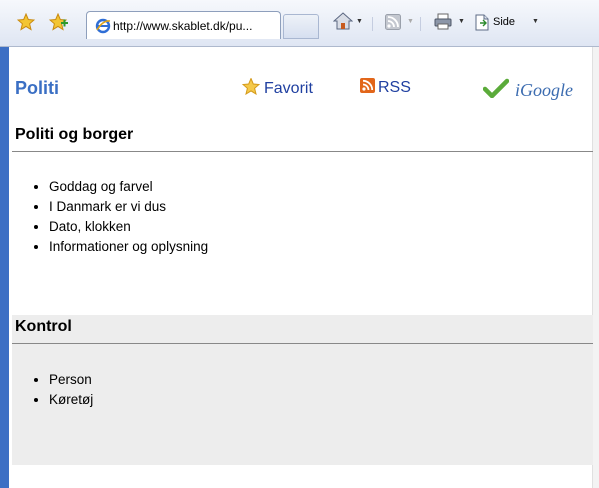  Describe the element at coordinates (504, 22) in the screenshot. I see `page-menu-label: Side` at that location.